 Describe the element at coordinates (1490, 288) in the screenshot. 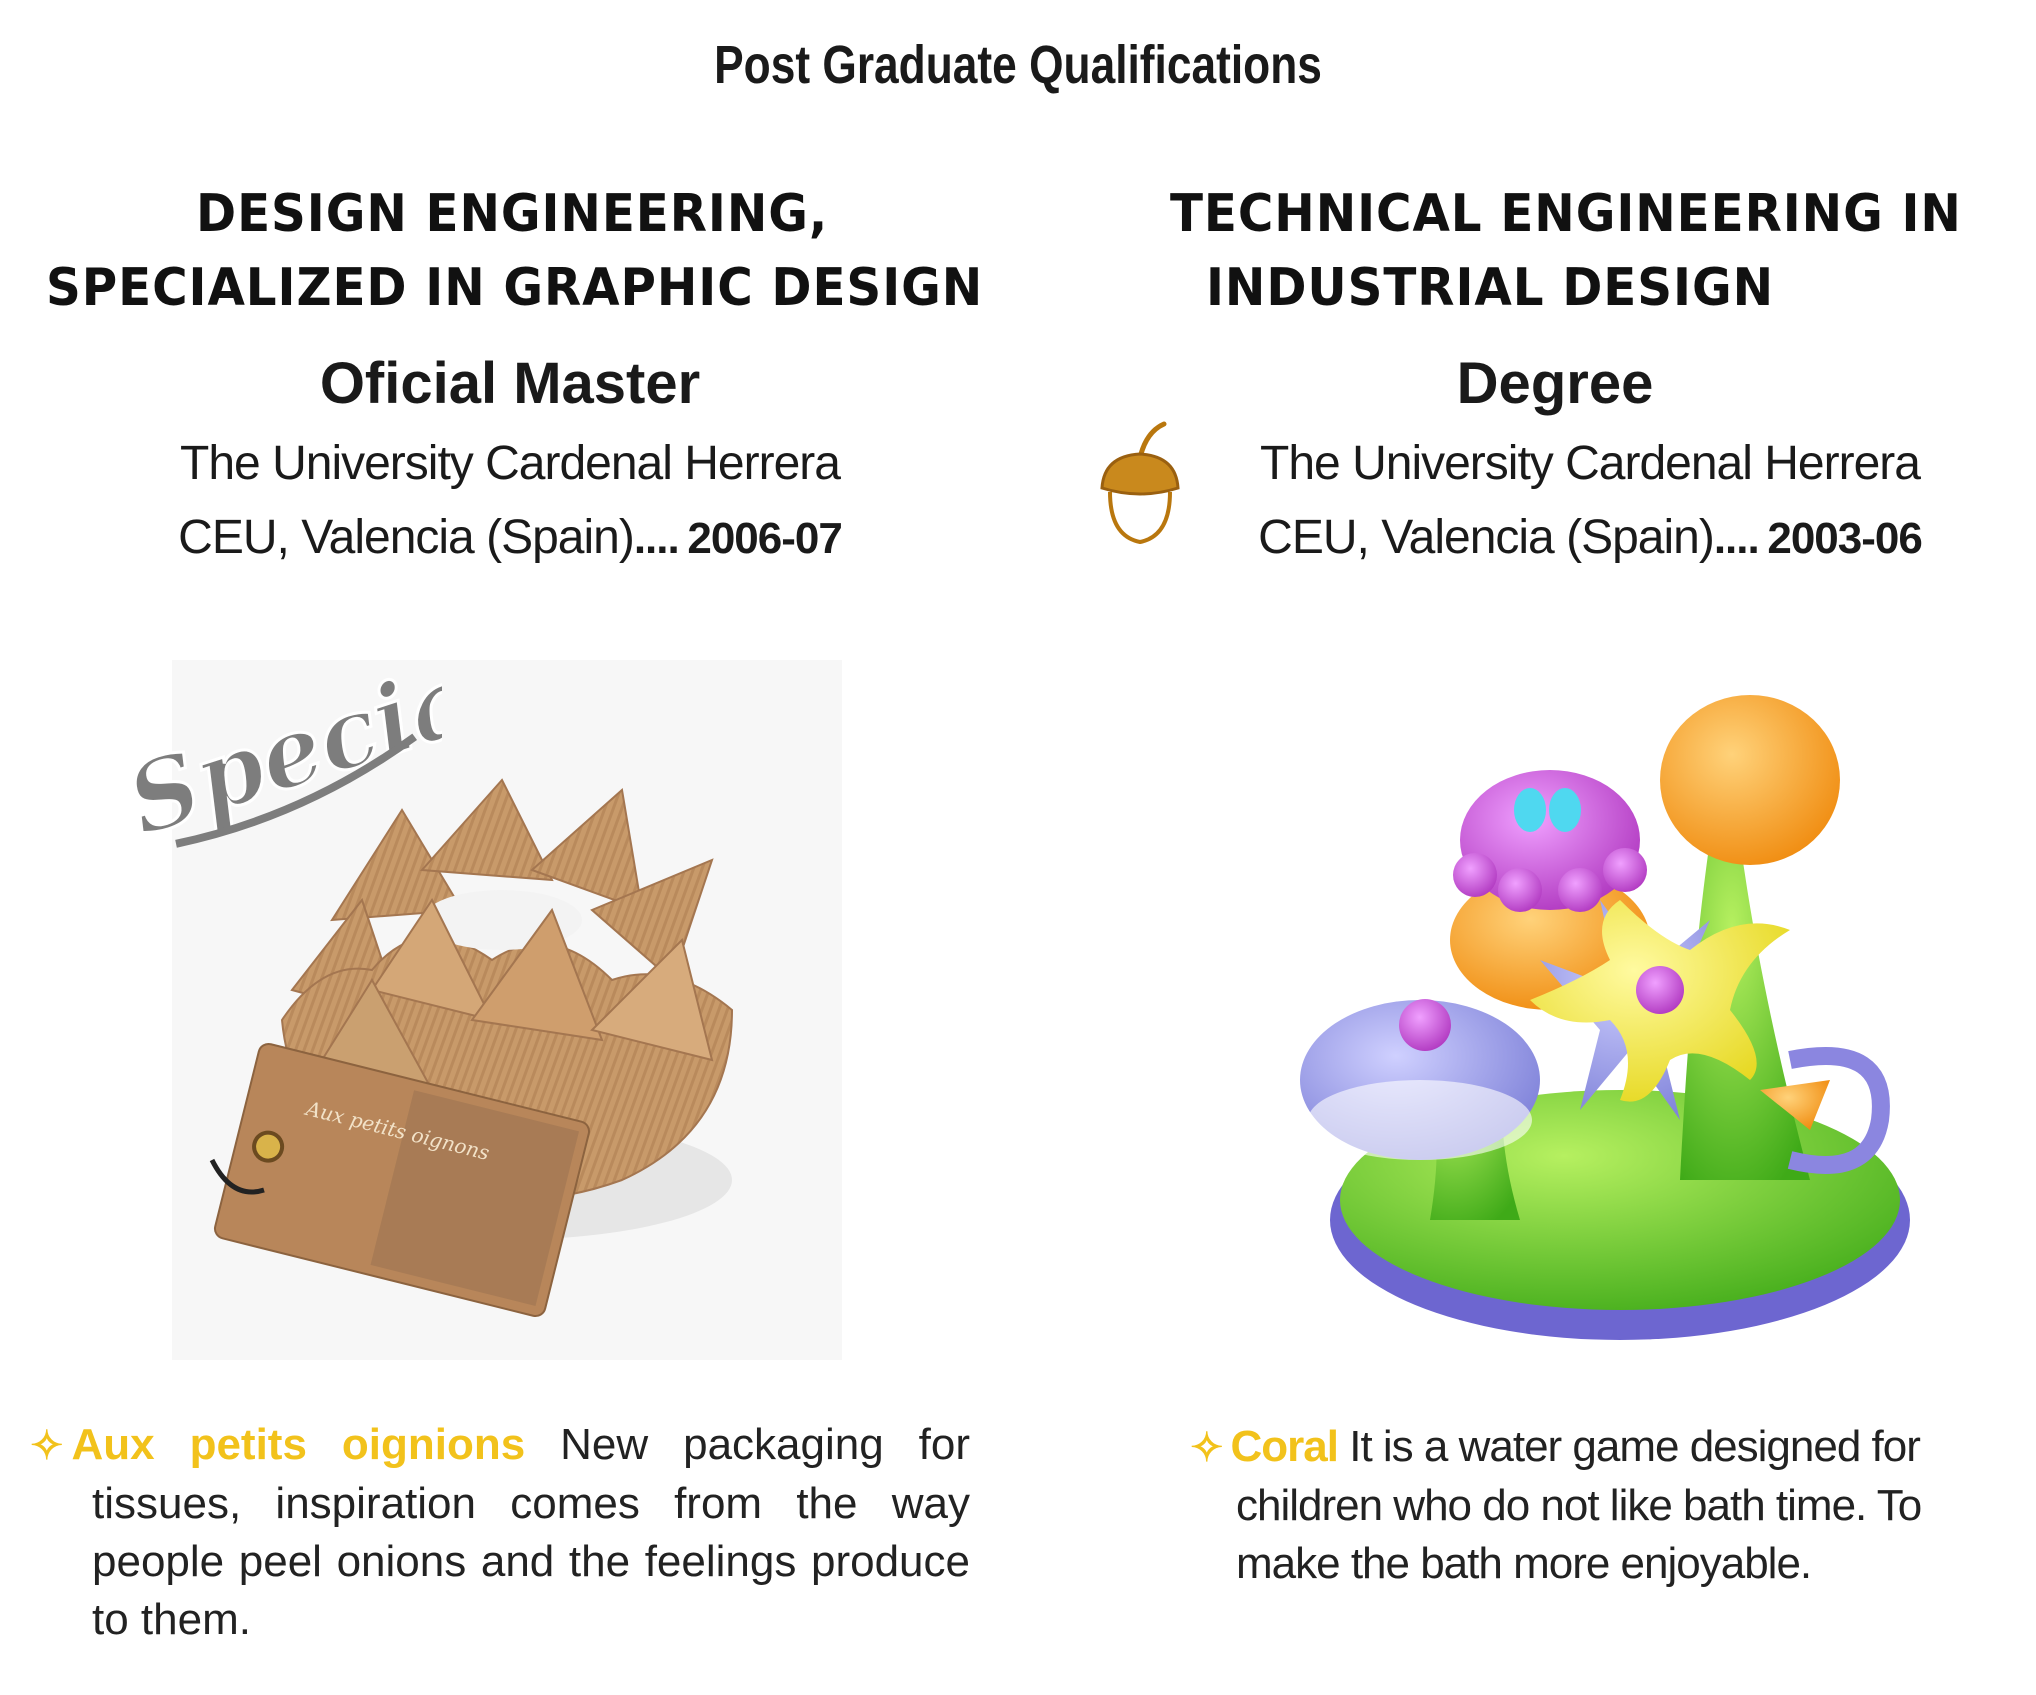

I see `program-title-line2: INDUSTRIAL DESIGN` at that location.